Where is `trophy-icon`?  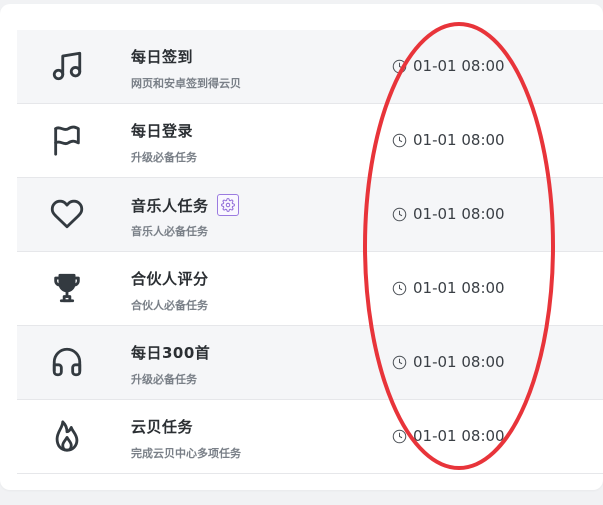 trophy-icon is located at coordinates (67, 288).